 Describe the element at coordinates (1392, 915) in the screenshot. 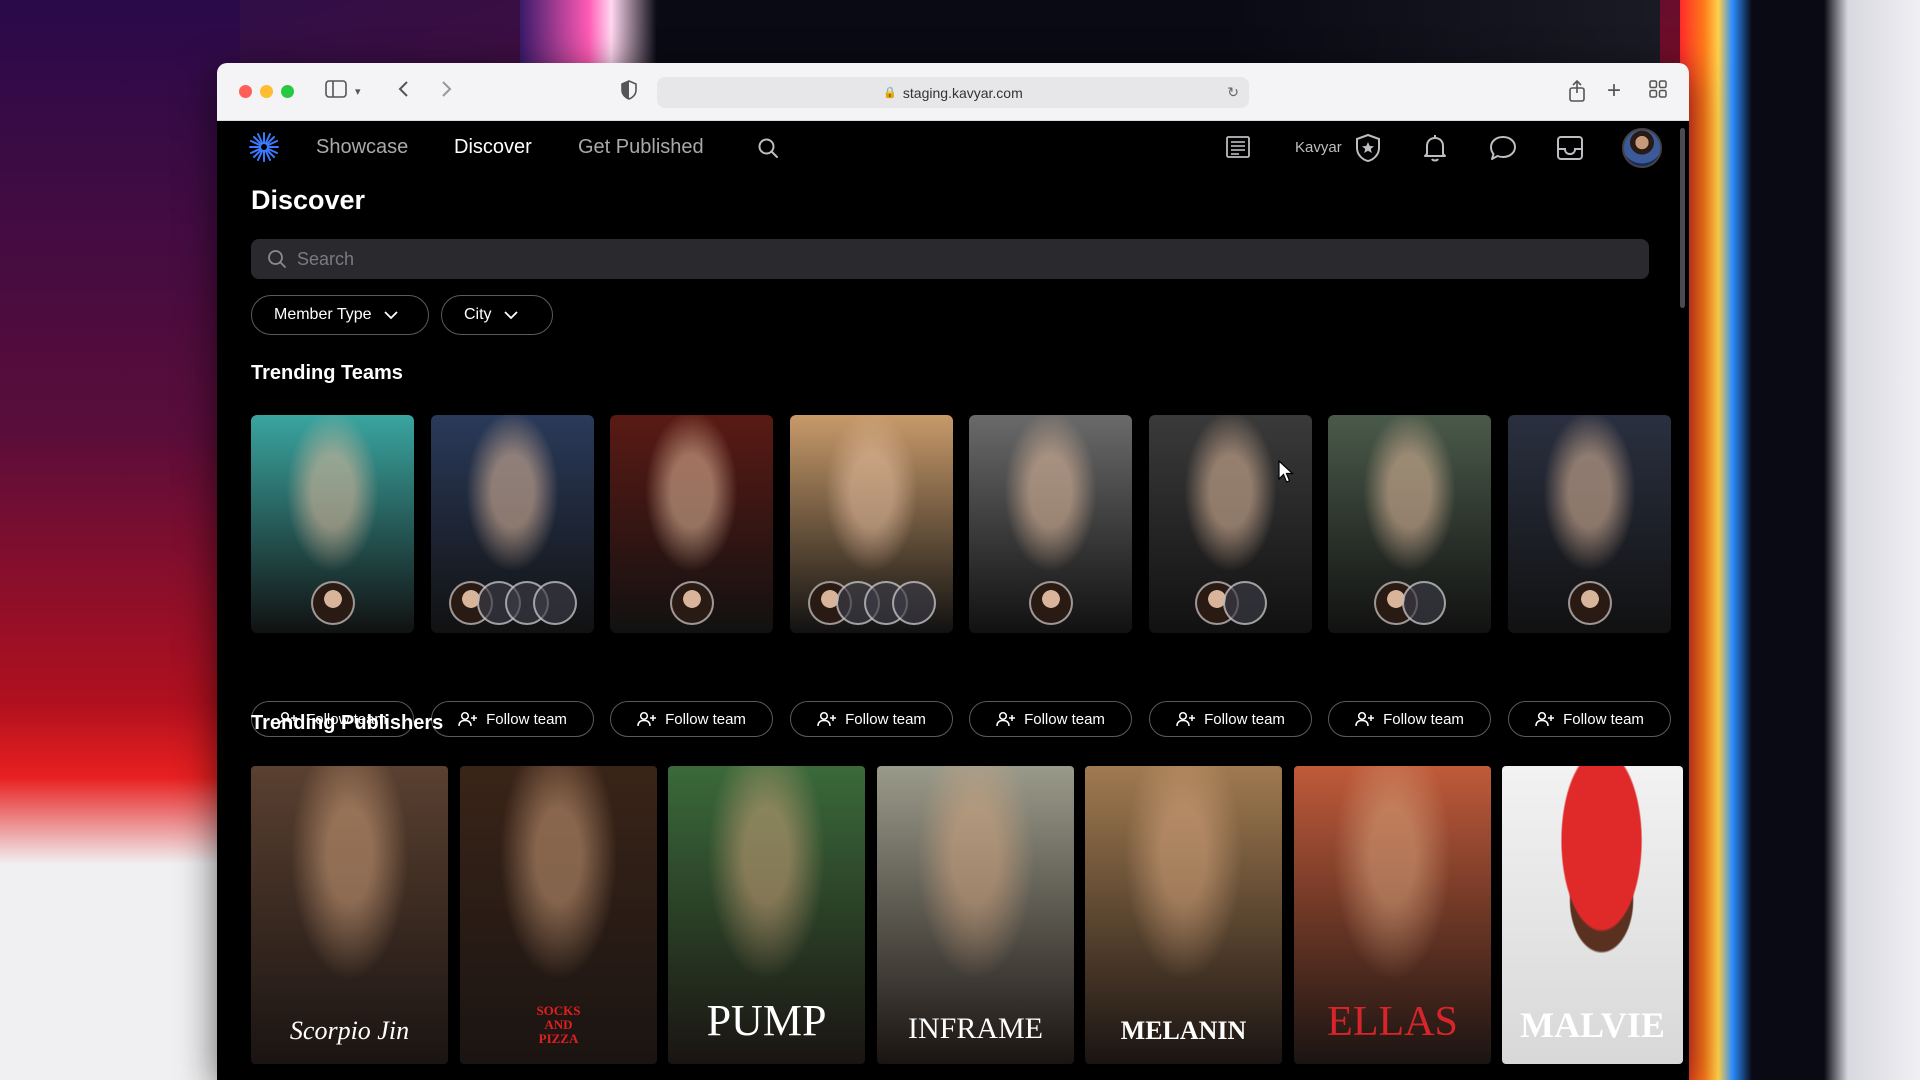

I see `publisher-card: ELLAS` at that location.